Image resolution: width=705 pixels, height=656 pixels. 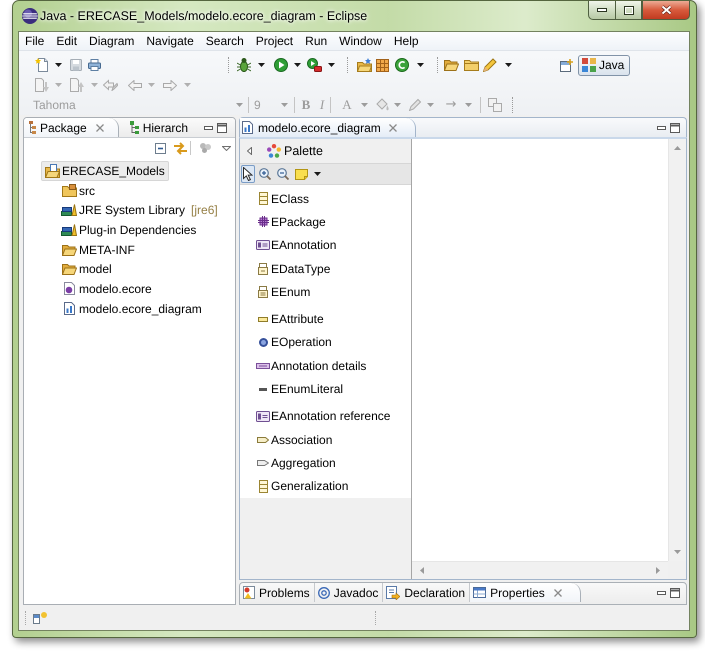 I want to click on tree-item: META-INF, so click(x=98, y=250).